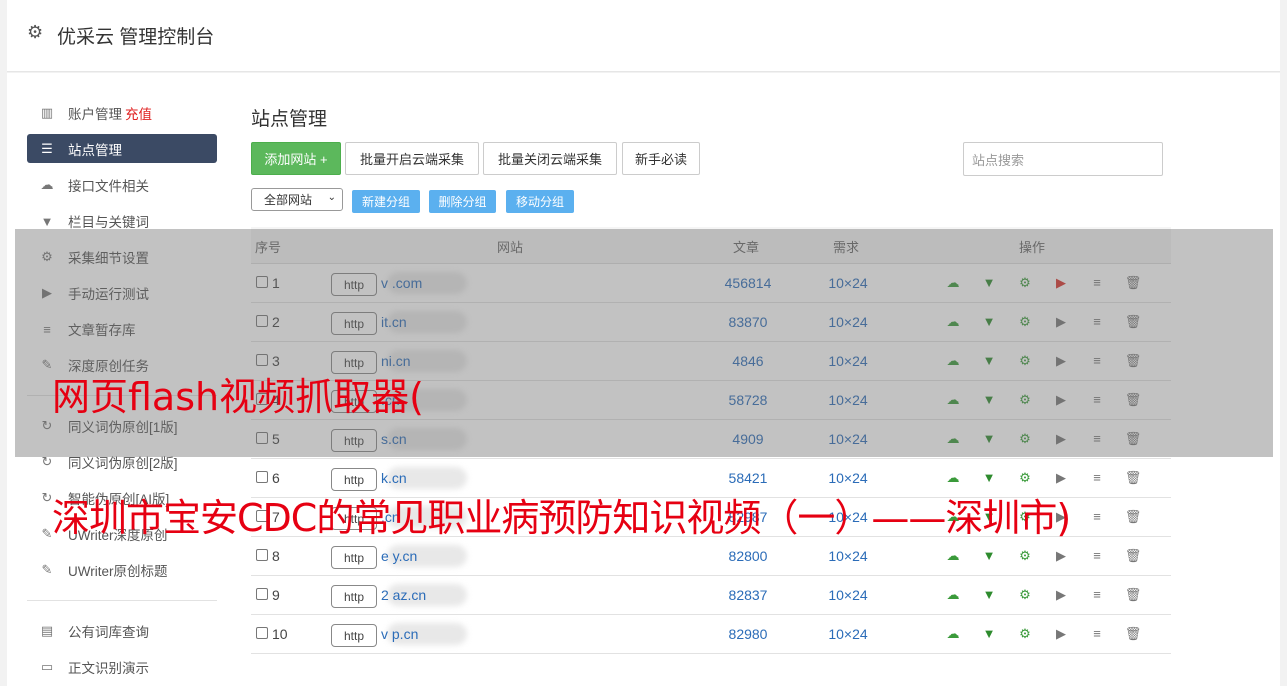 The image size is (1287, 686). Describe the element at coordinates (550, 158) in the screenshot. I see `batch-disable-cloud-button: 批量关闭云端采集` at that location.